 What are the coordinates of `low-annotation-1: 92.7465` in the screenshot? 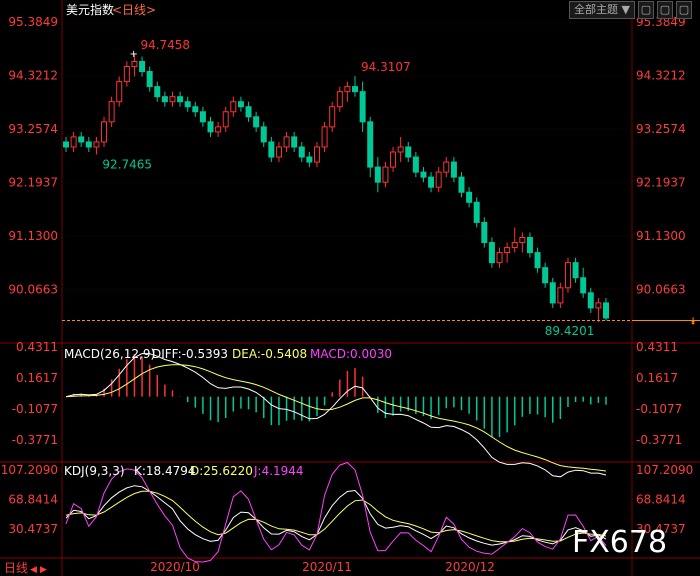 It's located at (127, 165).